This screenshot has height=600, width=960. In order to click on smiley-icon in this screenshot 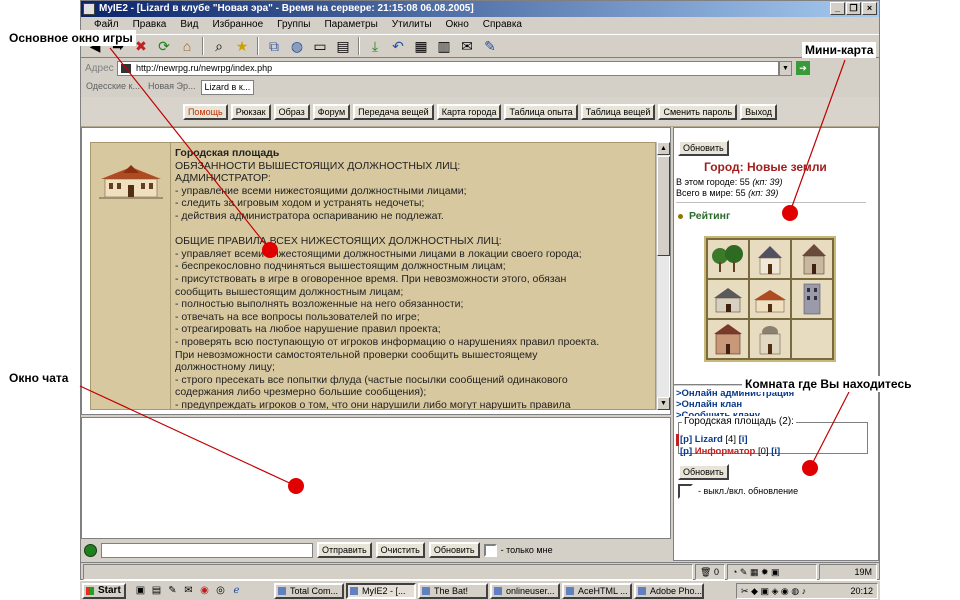, I will do `click(90, 550)`.